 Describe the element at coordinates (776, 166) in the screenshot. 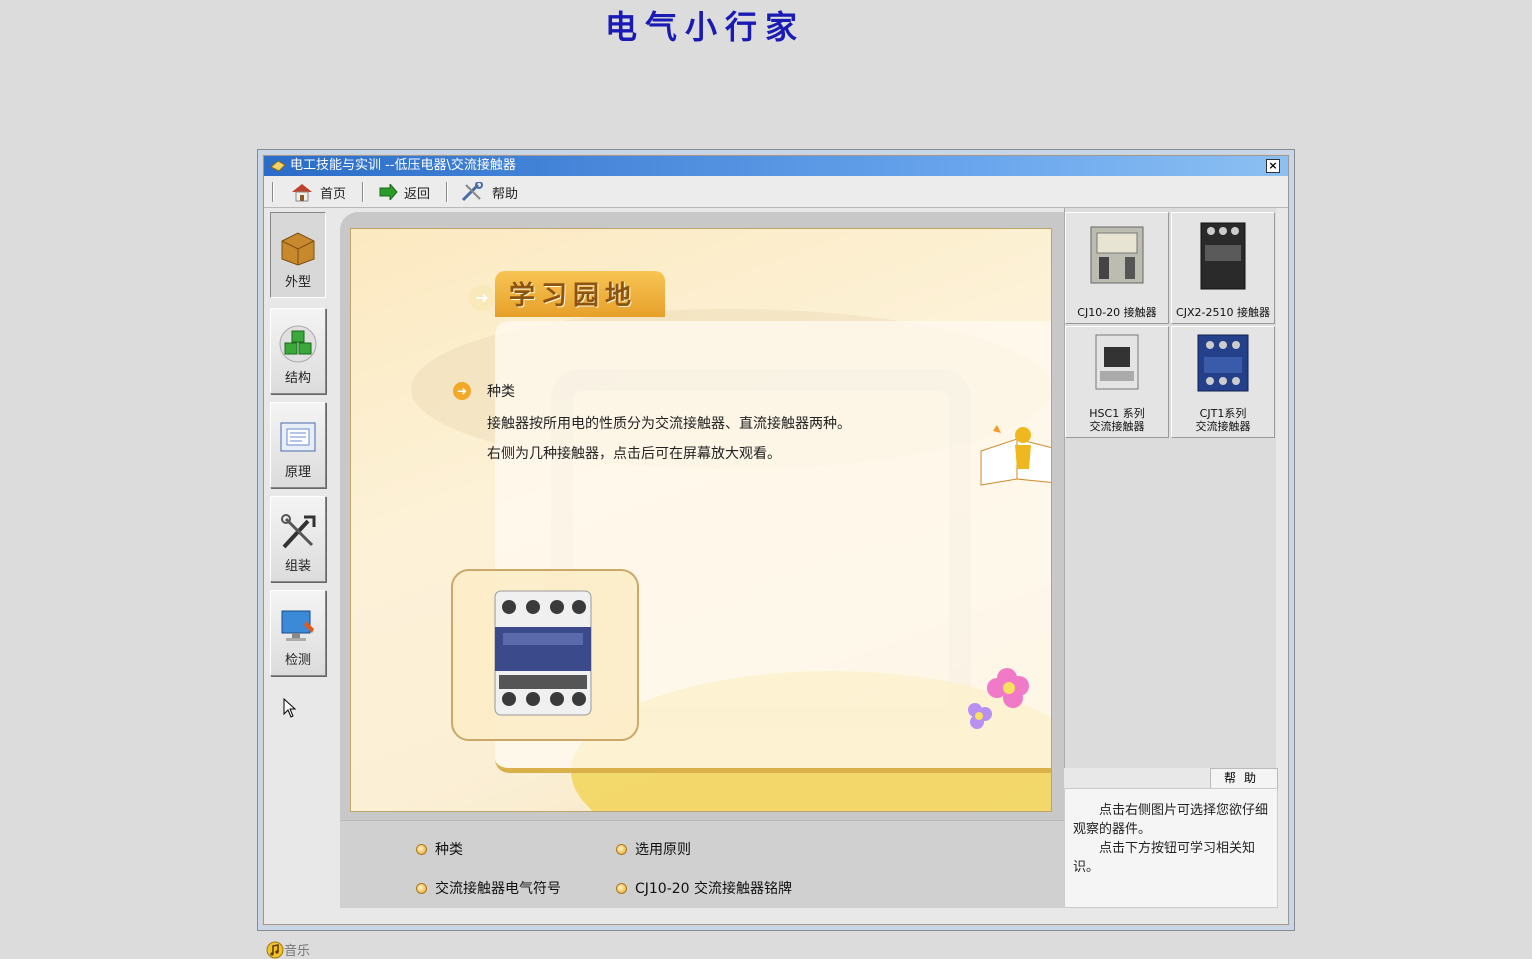

I see `window-titlebar: 电工技能与实训 --低压电器\交流接触器 ×` at that location.